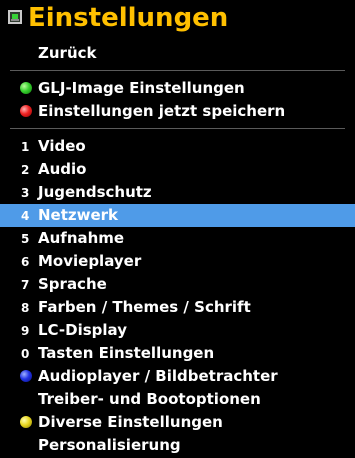 The width and height of the screenshot is (355, 458). I want to click on menu-item-key-settings: 0 Tasten Einstellungen, so click(177, 353).